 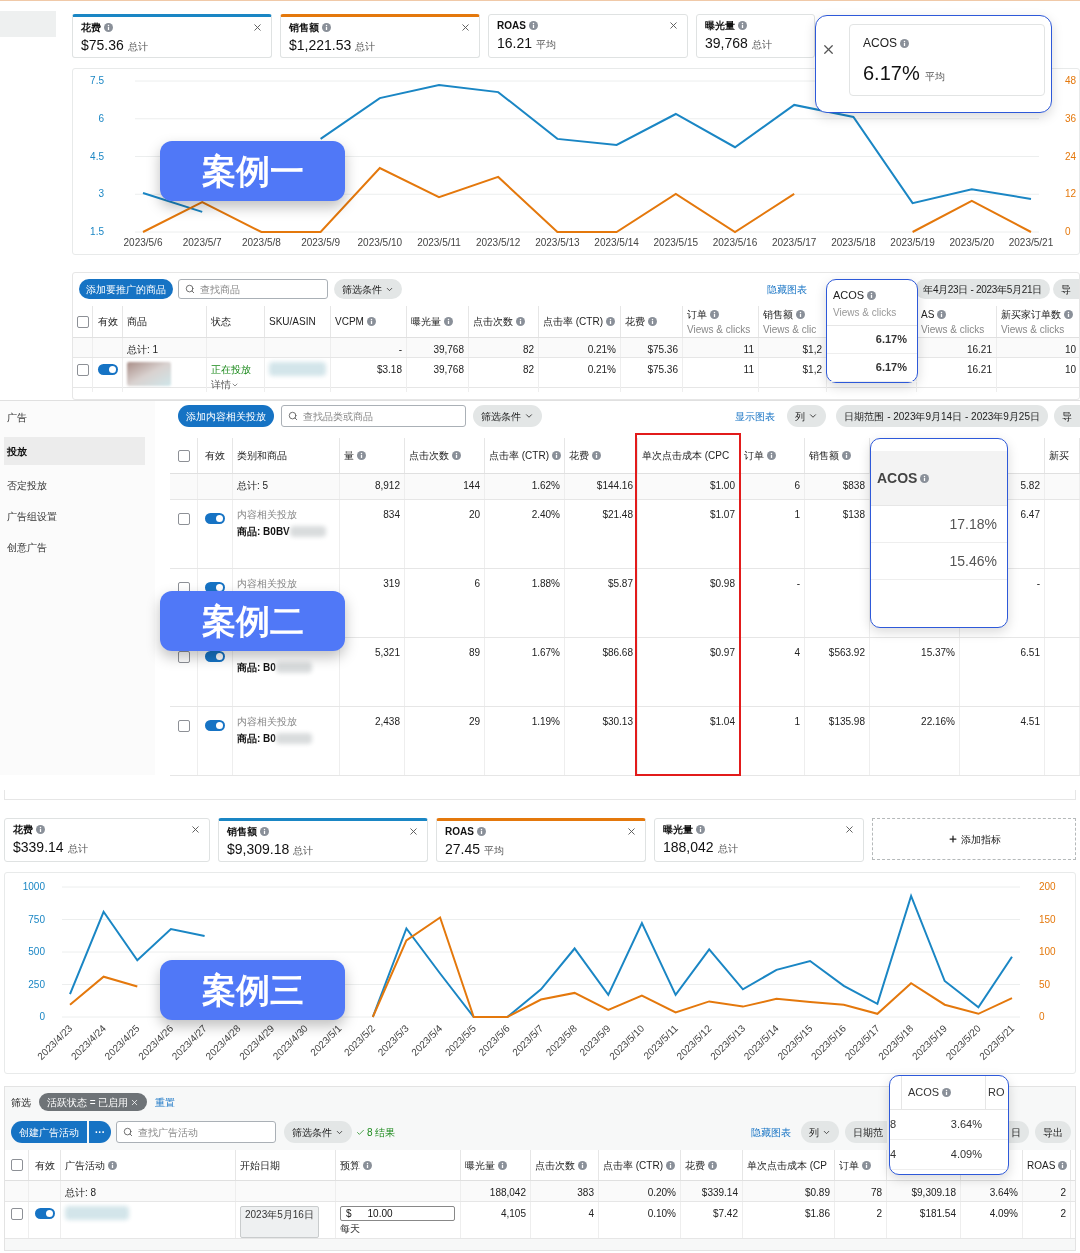 I want to click on column-header: RO, so click(x=997, y=1092).